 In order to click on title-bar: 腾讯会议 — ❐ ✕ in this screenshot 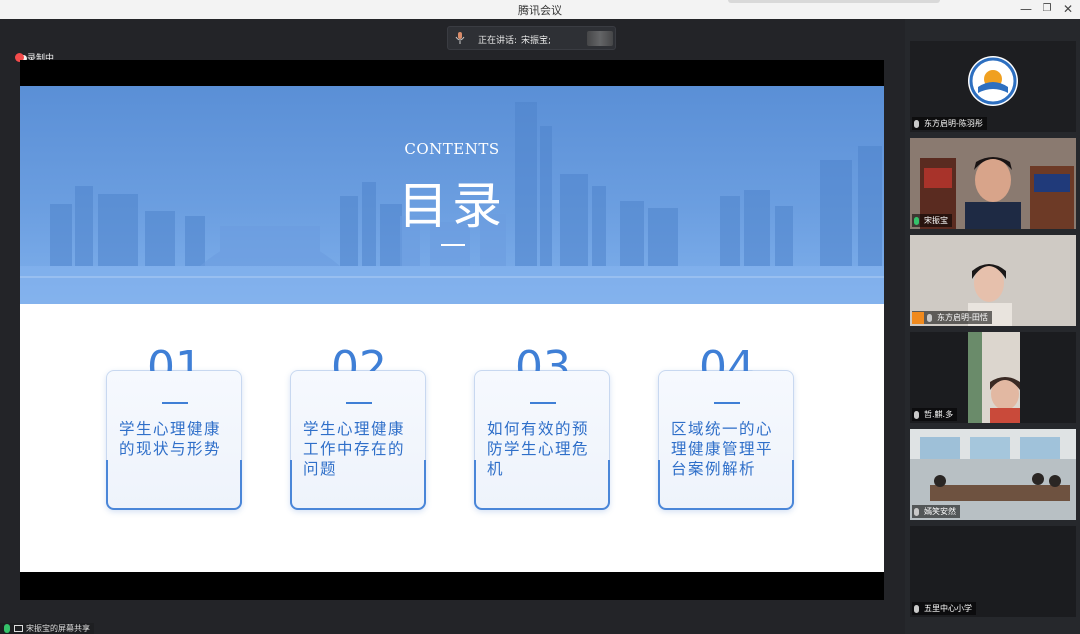, I will do `click(540, 9)`.